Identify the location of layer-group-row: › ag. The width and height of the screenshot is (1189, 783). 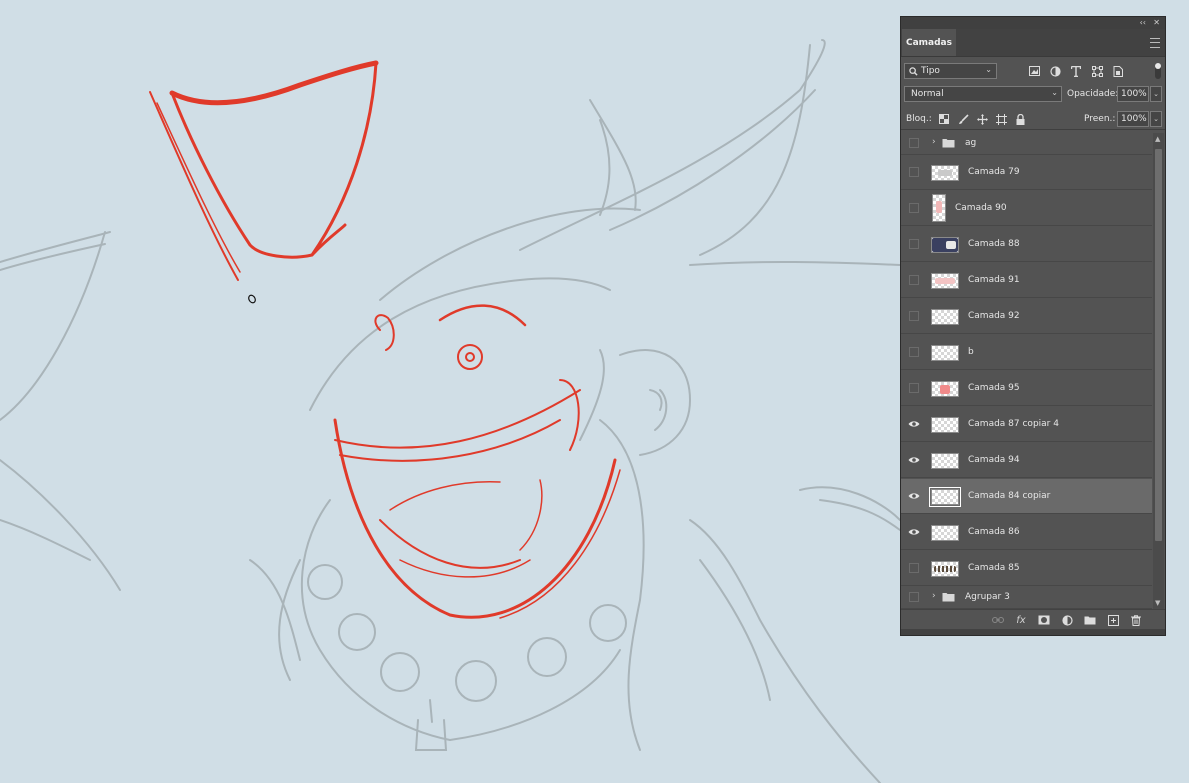
(1026, 144).